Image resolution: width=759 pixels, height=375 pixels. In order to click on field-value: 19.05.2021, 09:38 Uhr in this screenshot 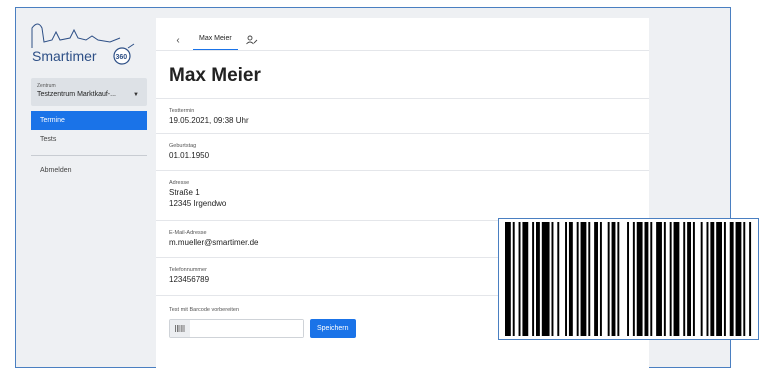, I will do `click(209, 120)`.